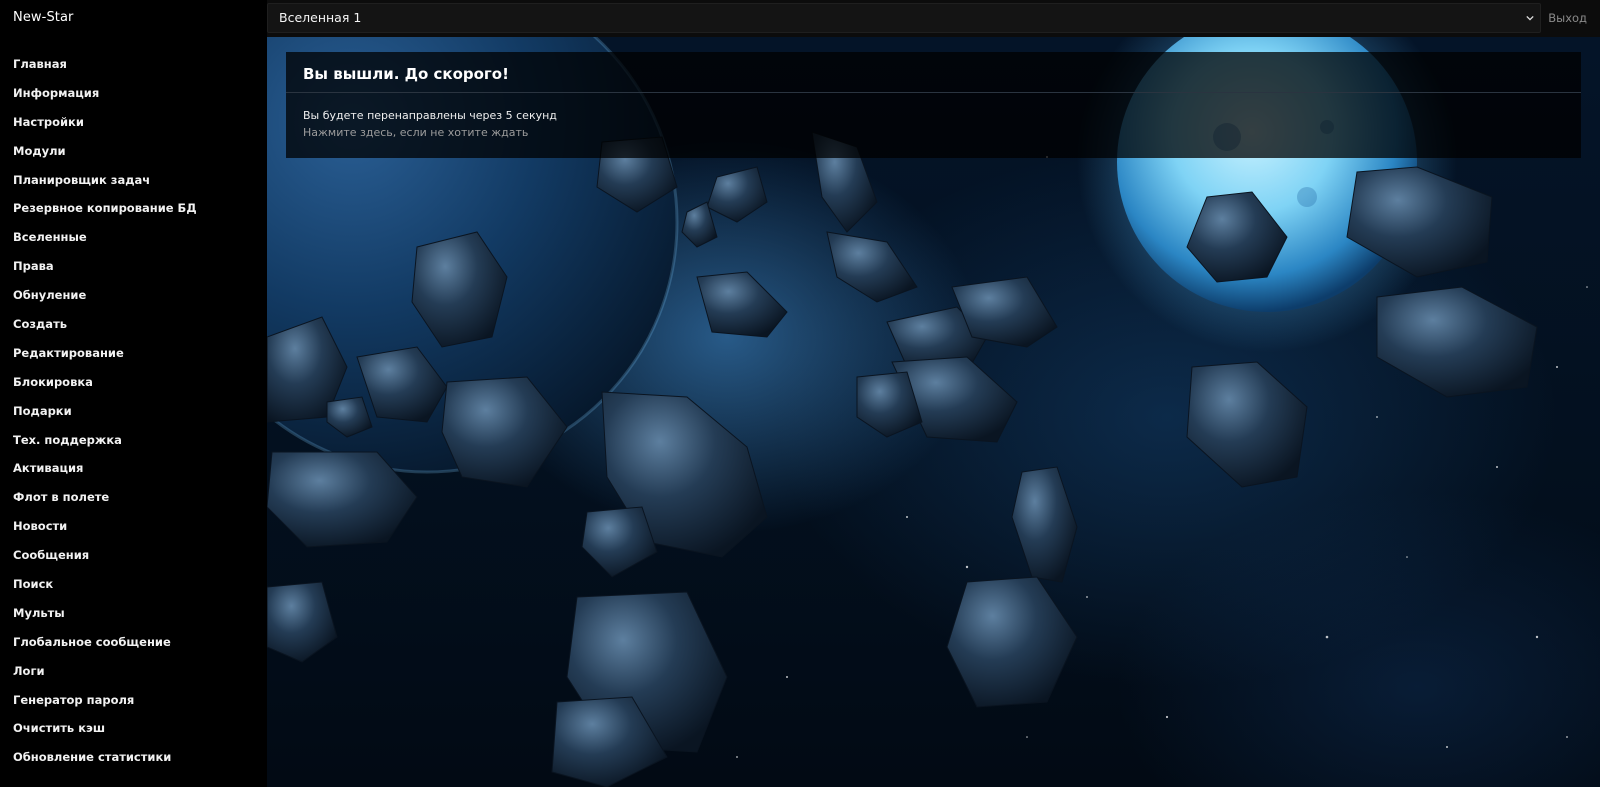  Describe the element at coordinates (105, 733) in the screenshot. I see `sidebar-item: Очистить кэш` at that location.